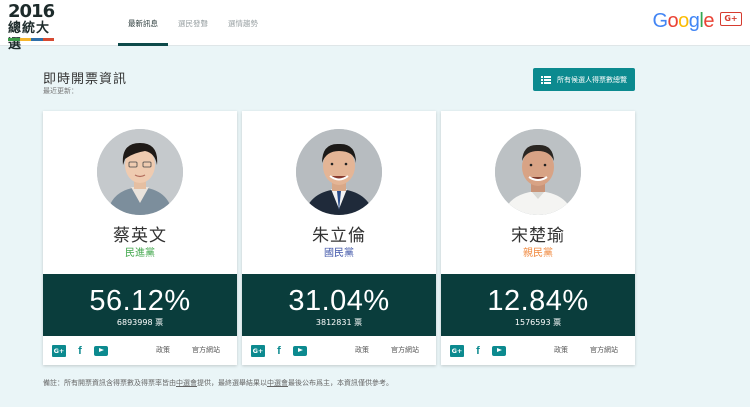 Image resolution: width=750 pixels, height=407 pixels. Describe the element at coordinates (232, 383) in the screenshot. I see `note-middle: 提供，最終選舉結果以` at that location.